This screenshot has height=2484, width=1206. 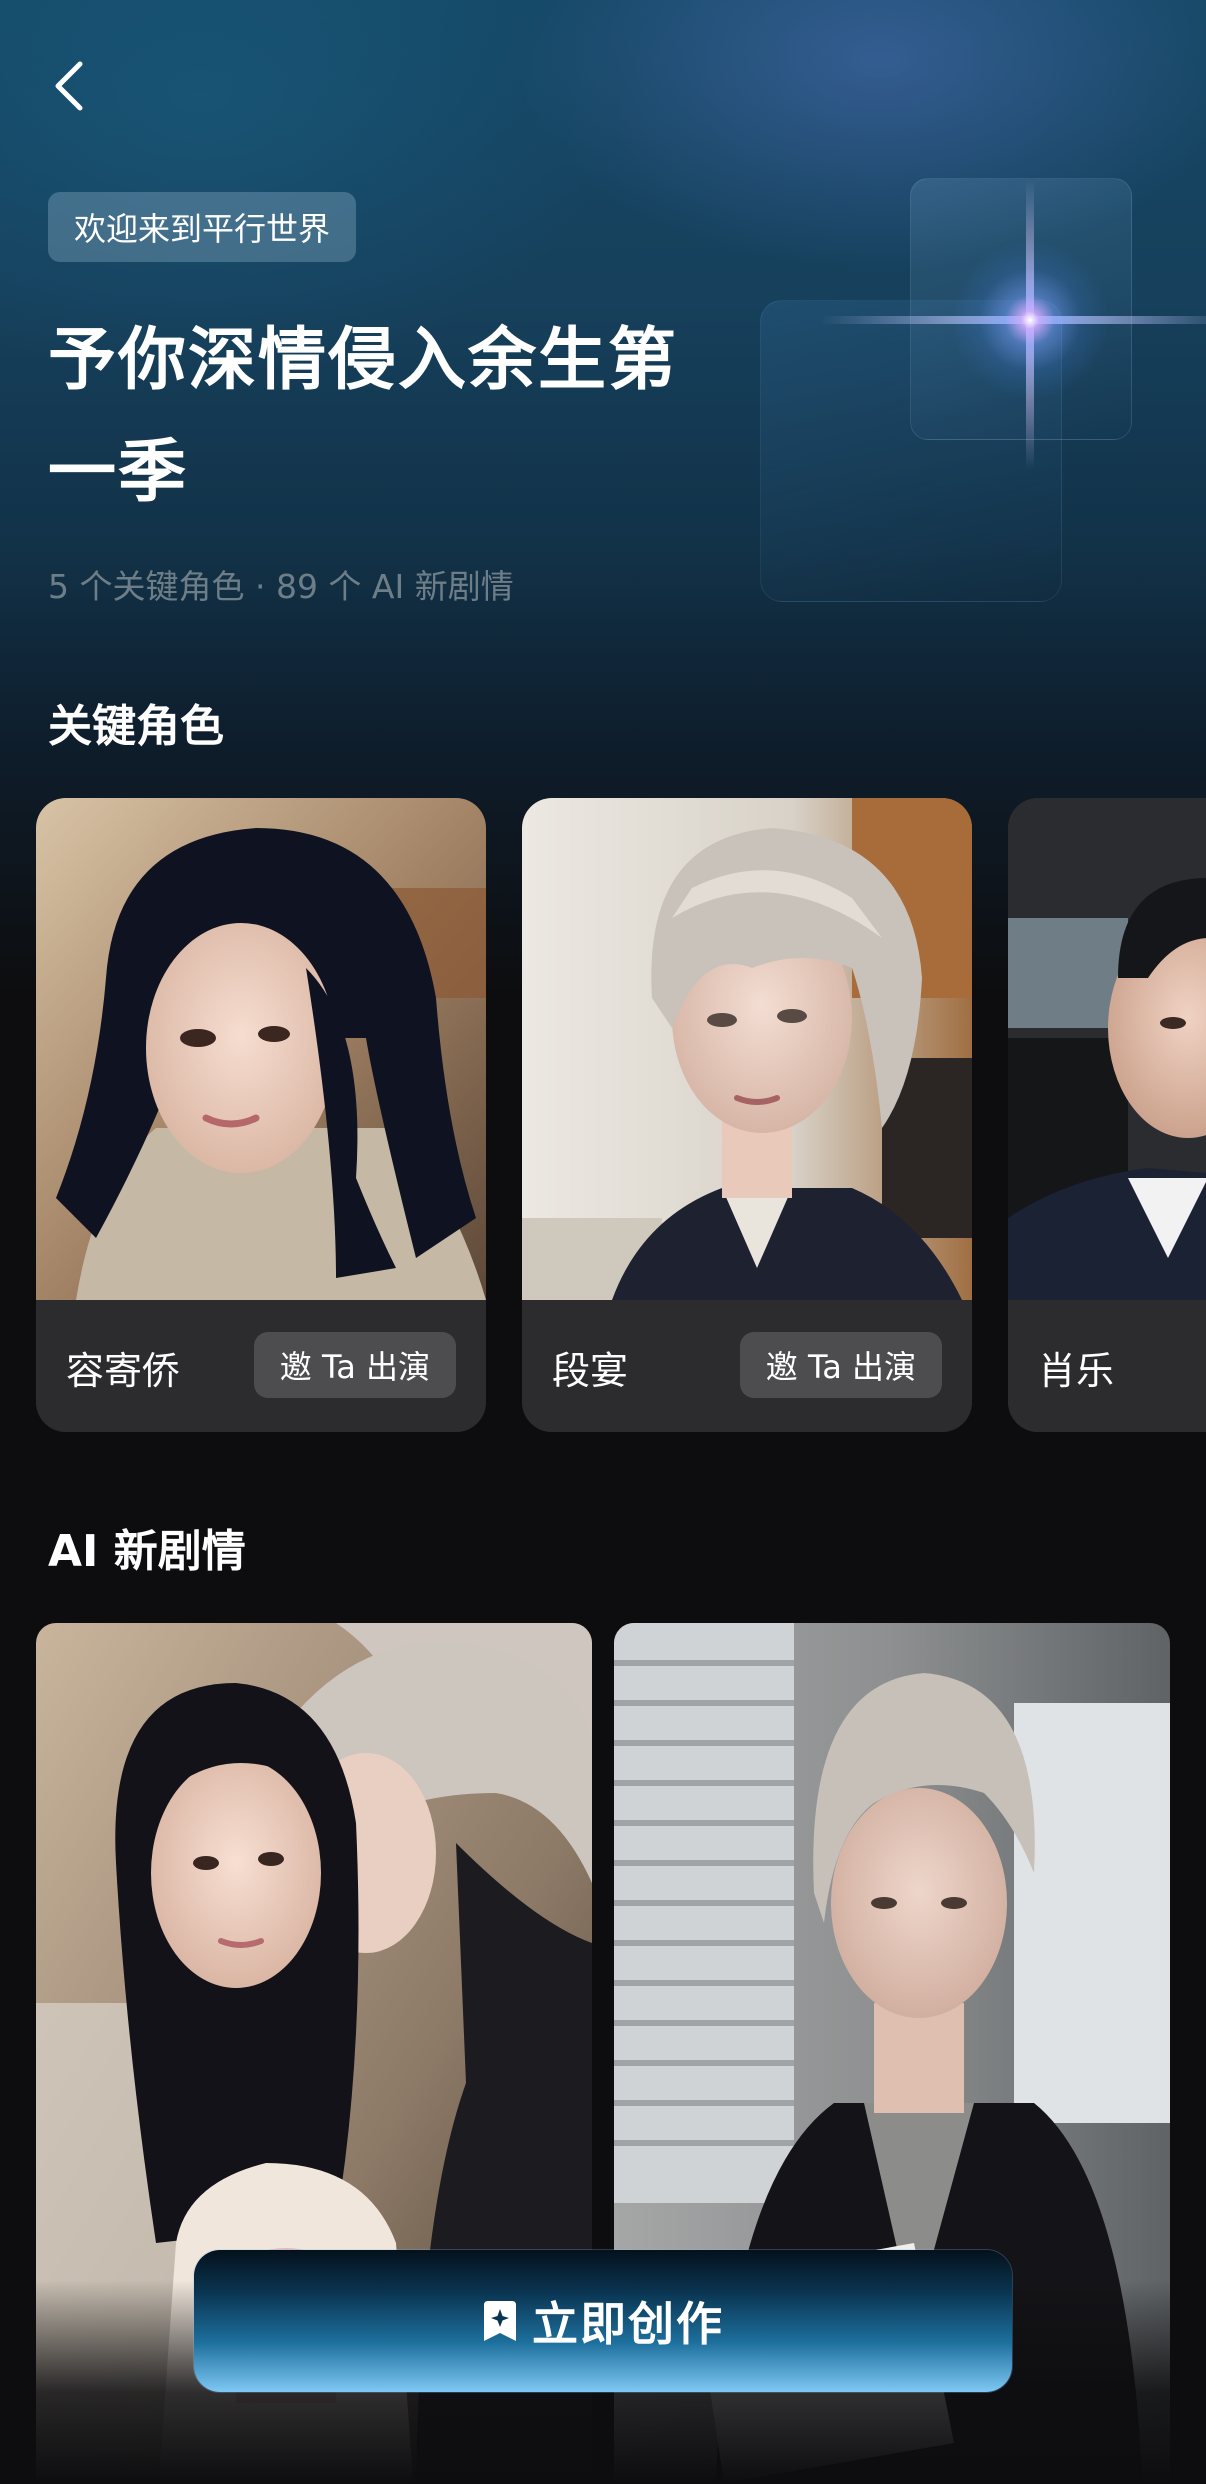 What do you see at coordinates (123, 1371) in the screenshot?
I see `character-name: 容寄侨` at bounding box center [123, 1371].